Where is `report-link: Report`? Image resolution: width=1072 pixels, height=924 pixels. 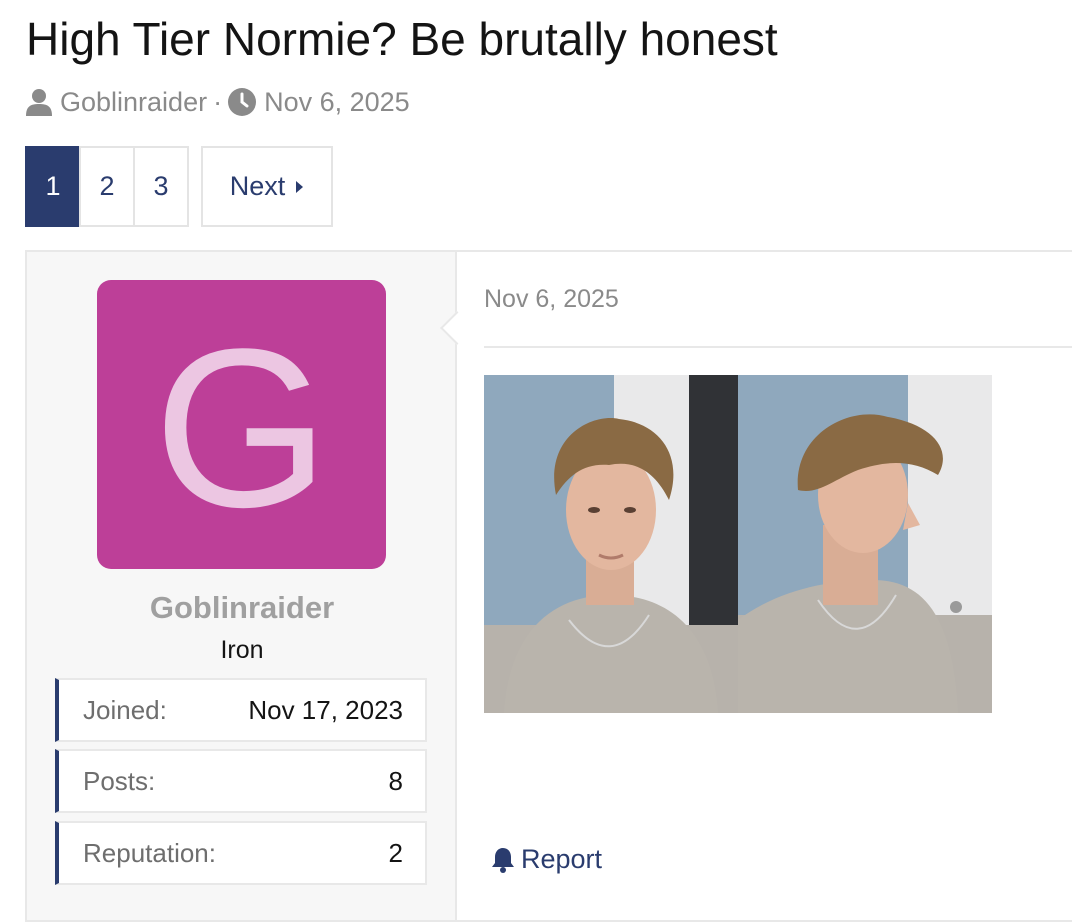 report-link: Report is located at coordinates (546, 859).